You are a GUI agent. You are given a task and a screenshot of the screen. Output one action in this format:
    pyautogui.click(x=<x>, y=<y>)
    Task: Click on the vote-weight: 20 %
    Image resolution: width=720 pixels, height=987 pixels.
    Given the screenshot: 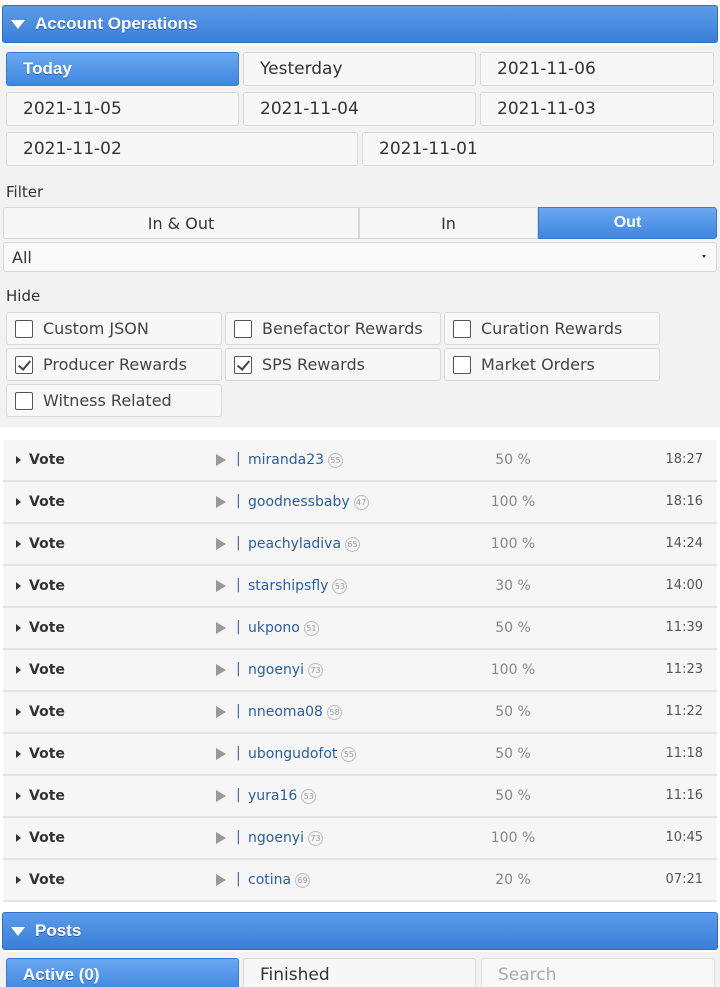 What is the action you would take?
    pyautogui.click(x=513, y=880)
    